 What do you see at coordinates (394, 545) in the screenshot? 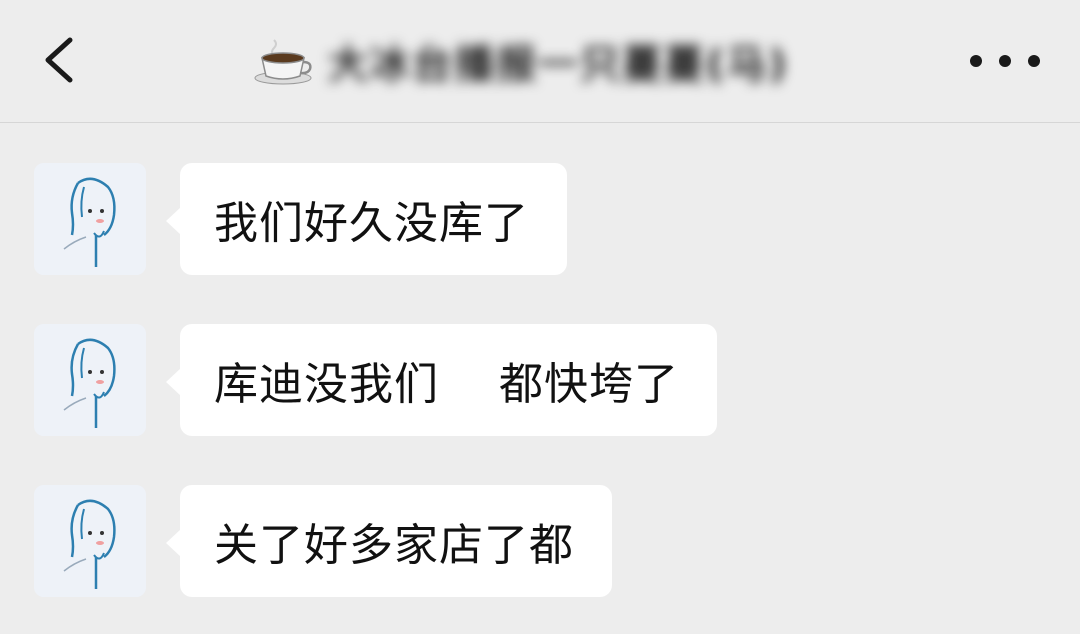
I see `message-text: 关了好多家店了都` at bounding box center [394, 545].